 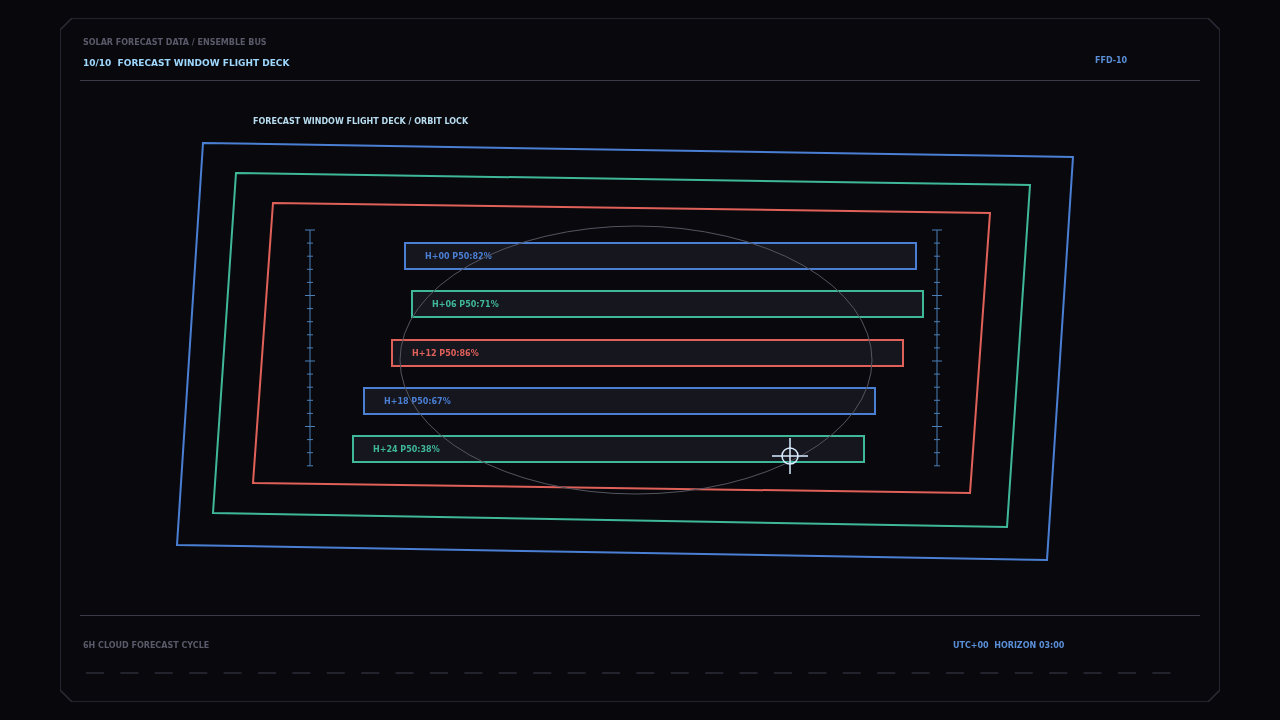 I want to click on section-kicker: SOLAR FORECAST DATA / ENSEMBLE BUS, so click(x=175, y=42).